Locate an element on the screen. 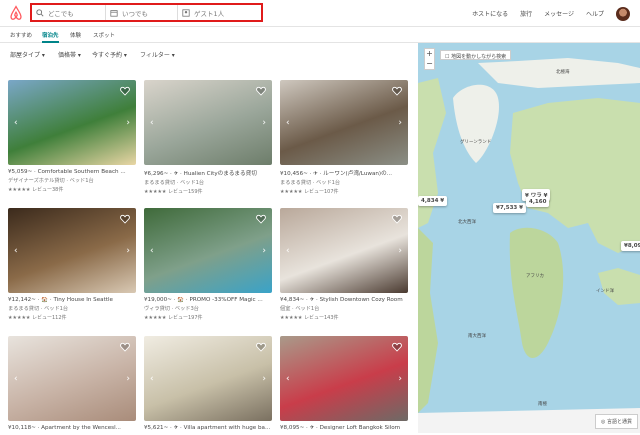 The image size is (640, 435). tab-stays: 宿泊先 is located at coordinates (50, 37).